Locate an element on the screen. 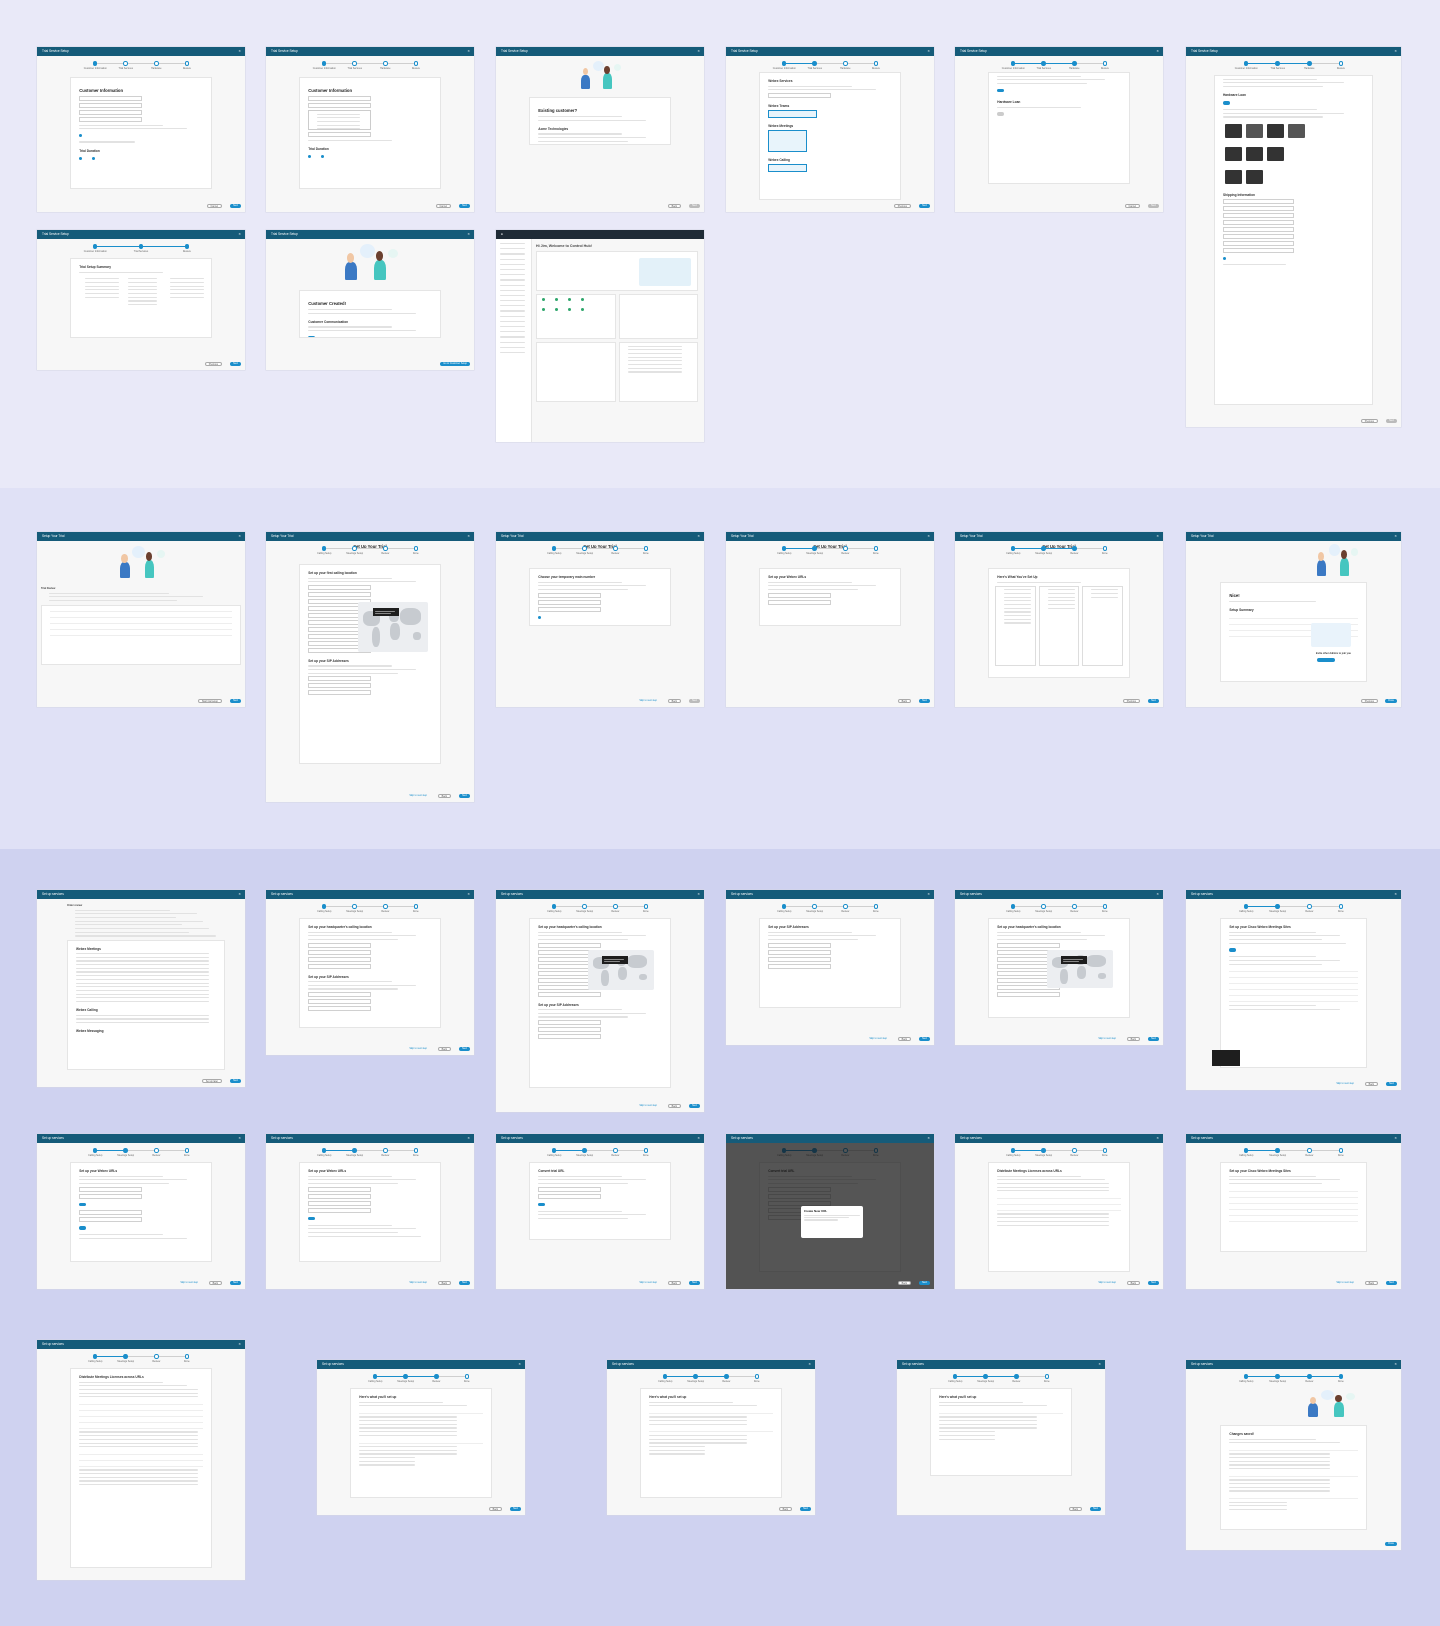  done-button: Done is located at coordinates (1391, 1543).